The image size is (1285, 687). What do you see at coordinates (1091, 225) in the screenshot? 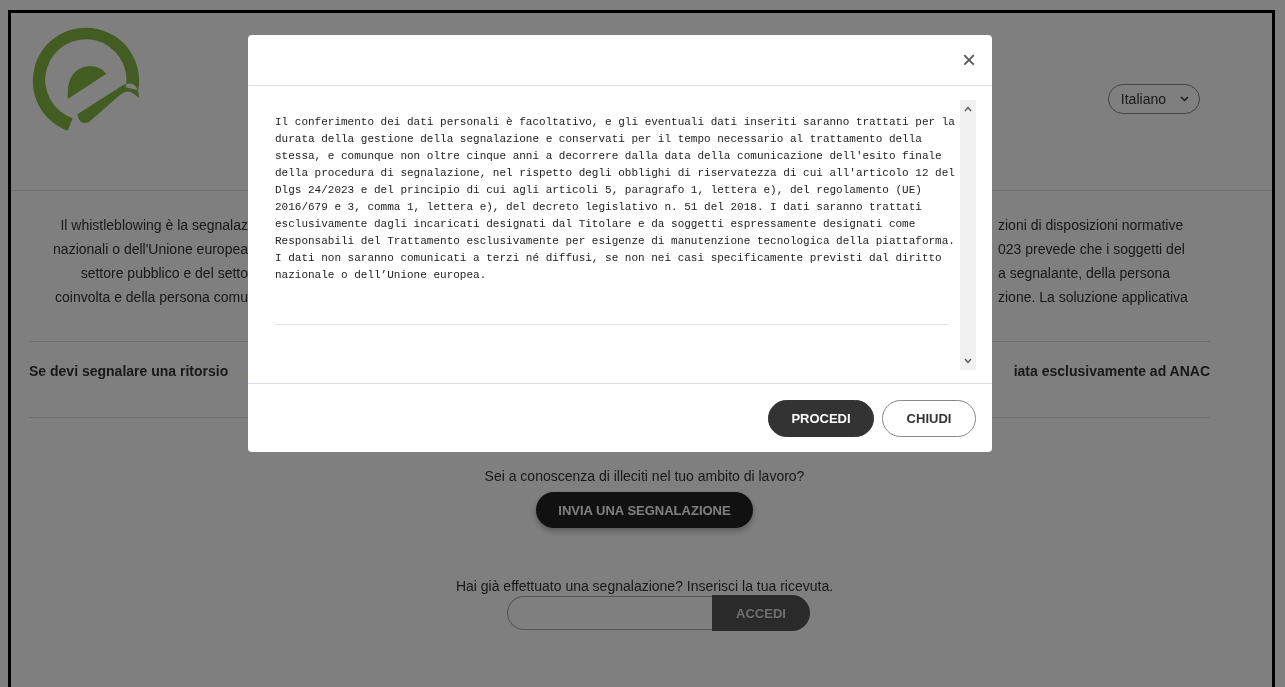
I see `intro-text: zioni di disposizioni normative` at bounding box center [1091, 225].